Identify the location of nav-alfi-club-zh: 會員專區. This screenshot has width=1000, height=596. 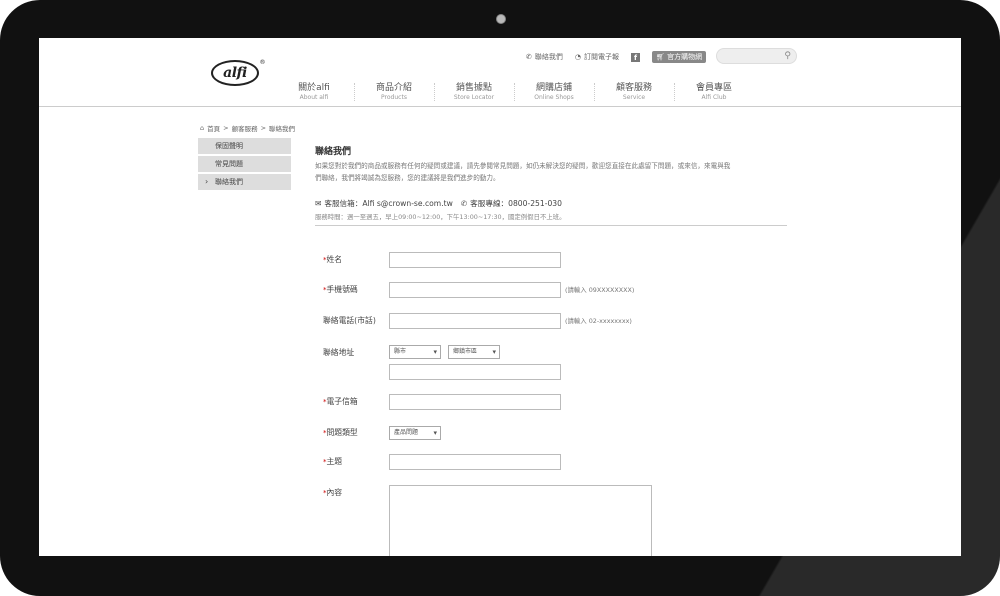
(713, 88).